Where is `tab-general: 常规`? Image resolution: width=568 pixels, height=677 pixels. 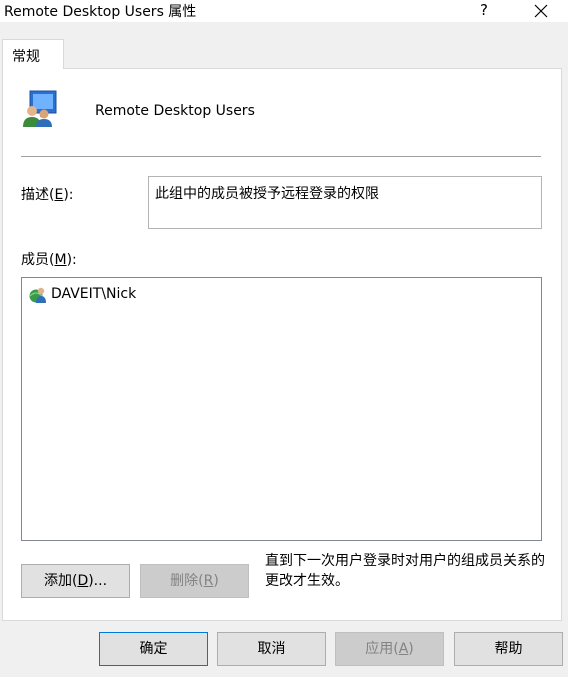 tab-general: 常规 is located at coordinates (33, 54).